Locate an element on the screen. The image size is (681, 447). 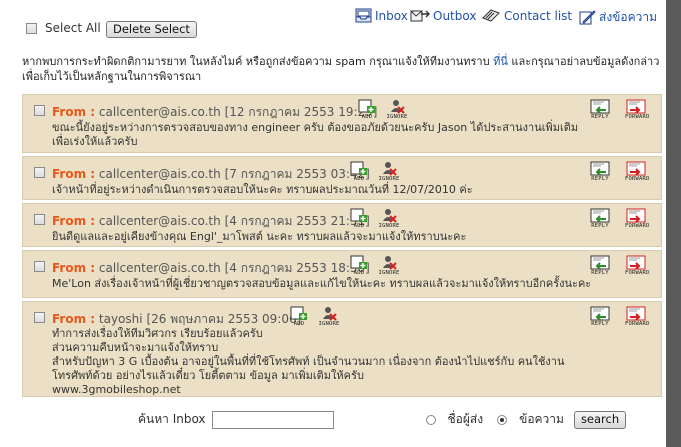
delete-select-button: Delete Select is located at coordinates (151, 29).